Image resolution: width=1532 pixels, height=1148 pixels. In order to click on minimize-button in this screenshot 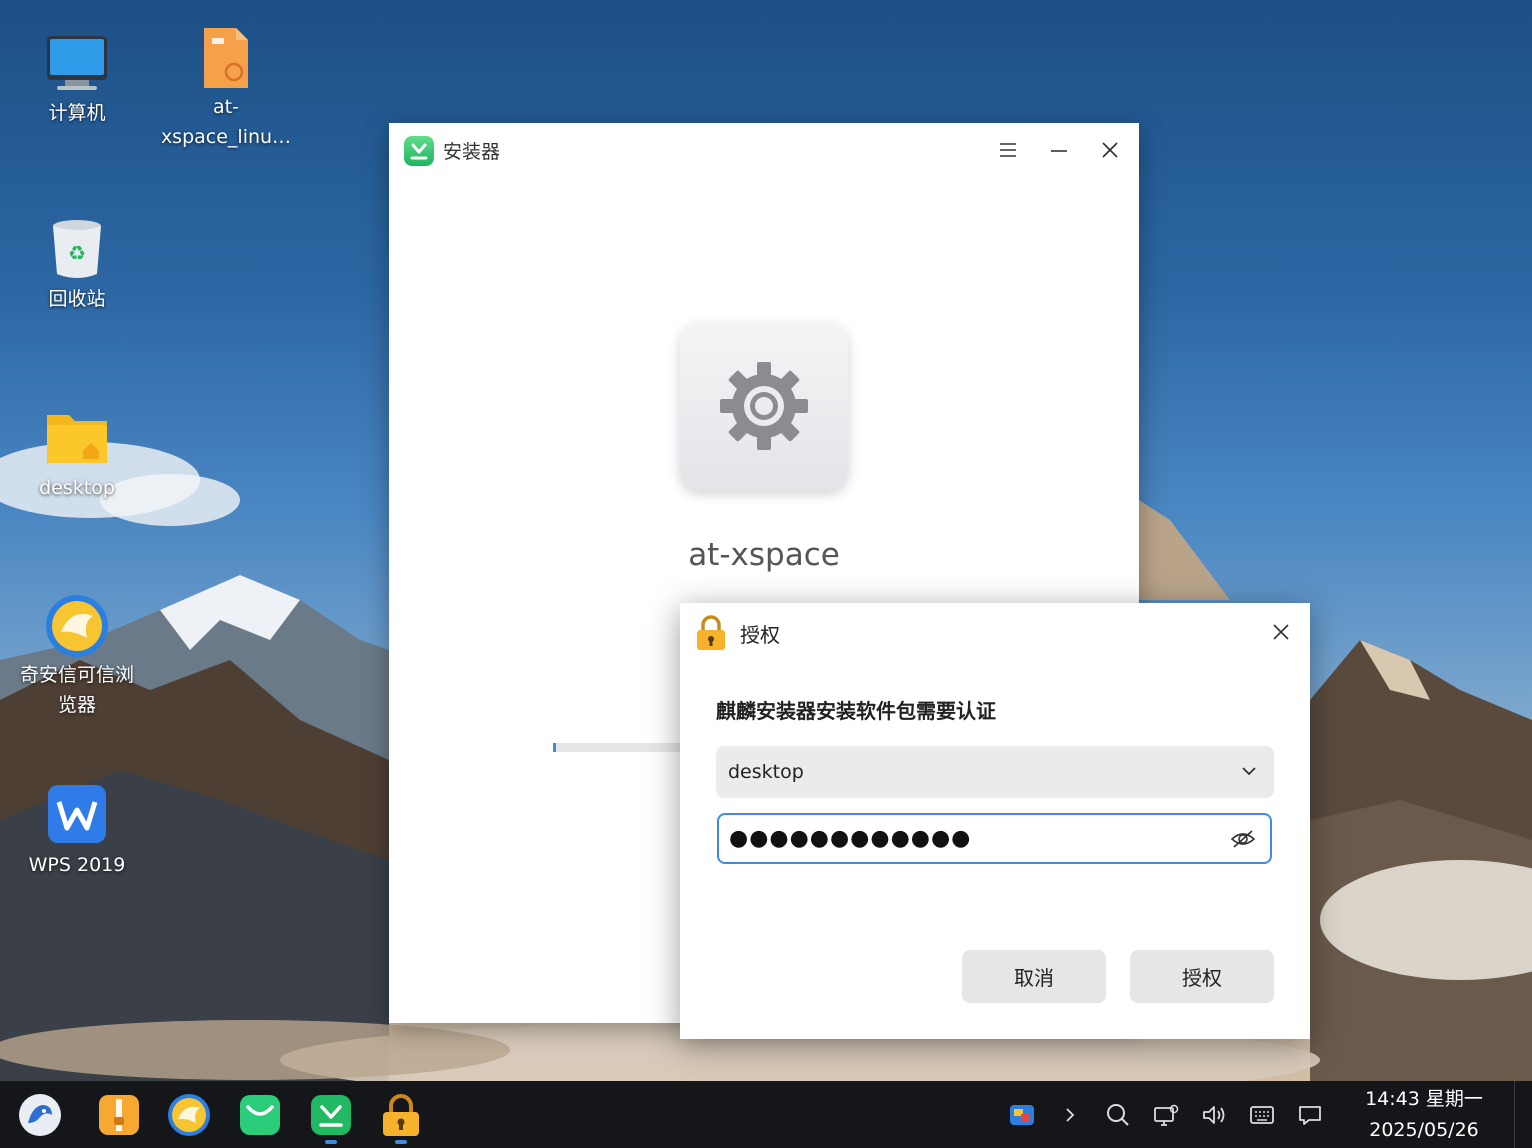, I will do `click(1059, 150)`.